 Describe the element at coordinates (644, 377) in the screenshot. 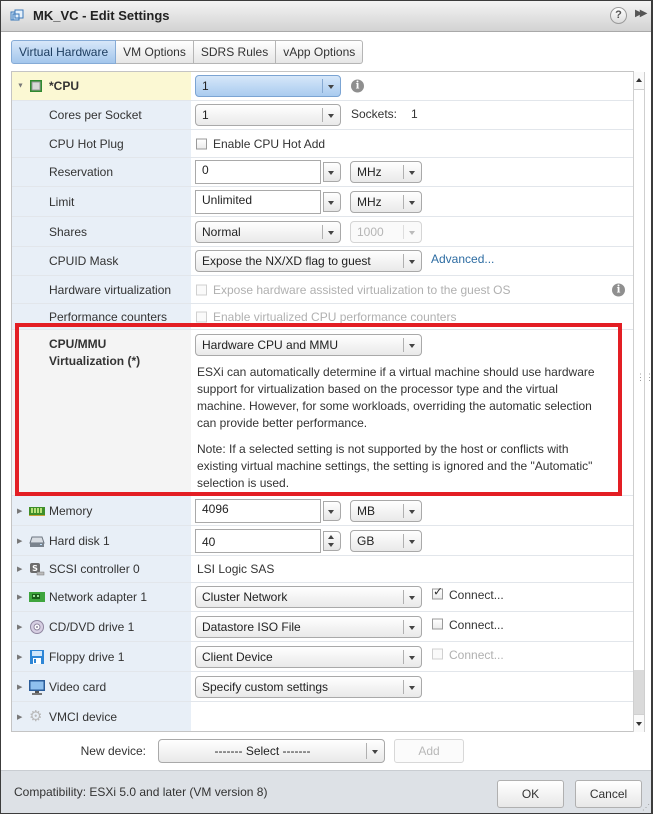

I see `resize-grip-icon: ⋮⋮` at that location.